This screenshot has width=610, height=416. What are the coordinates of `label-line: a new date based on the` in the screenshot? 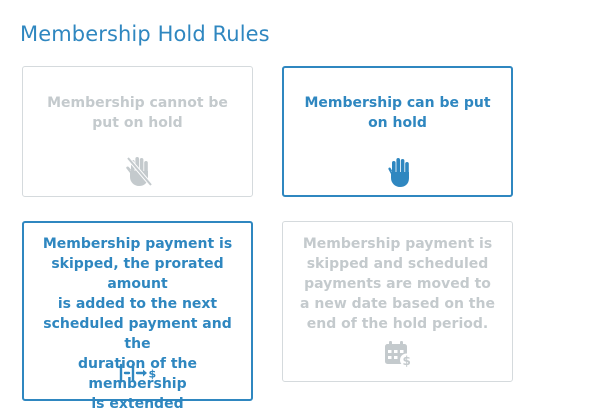 It's located at (397, 304).